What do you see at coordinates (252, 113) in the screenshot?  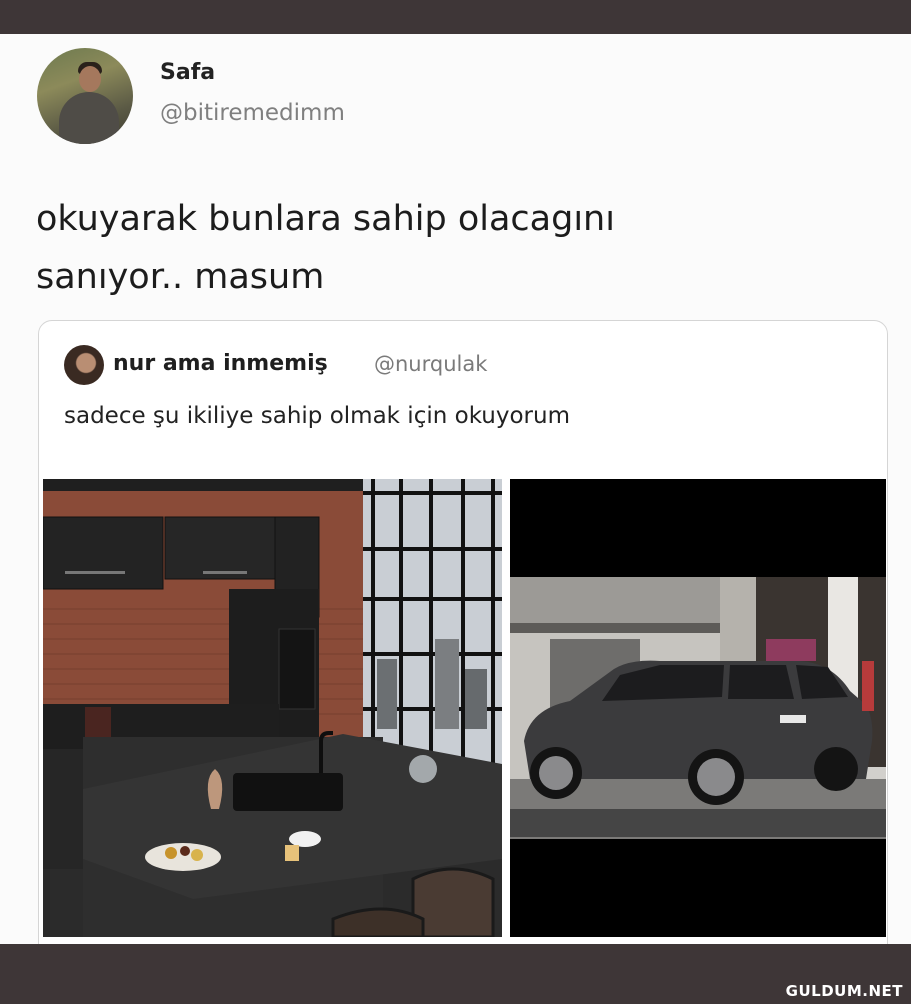 I see `author-handle: @bitiremedimm` at bounding box center [252, 113].